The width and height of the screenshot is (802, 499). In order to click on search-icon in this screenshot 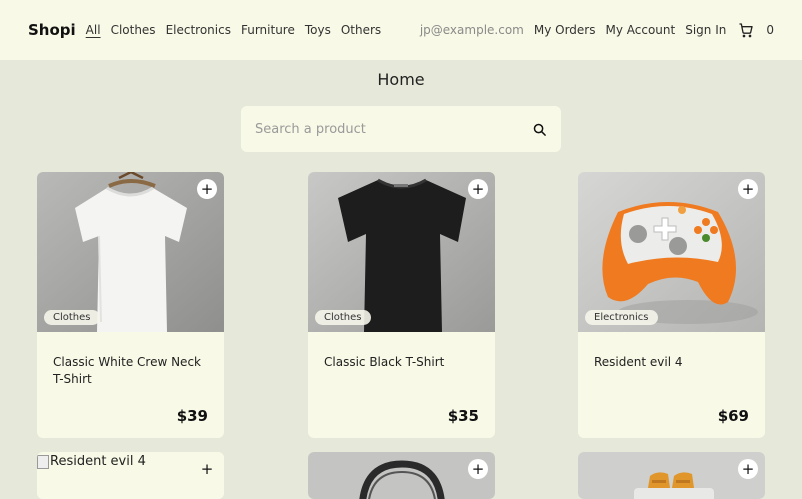, I will do `click(539, 129)`.